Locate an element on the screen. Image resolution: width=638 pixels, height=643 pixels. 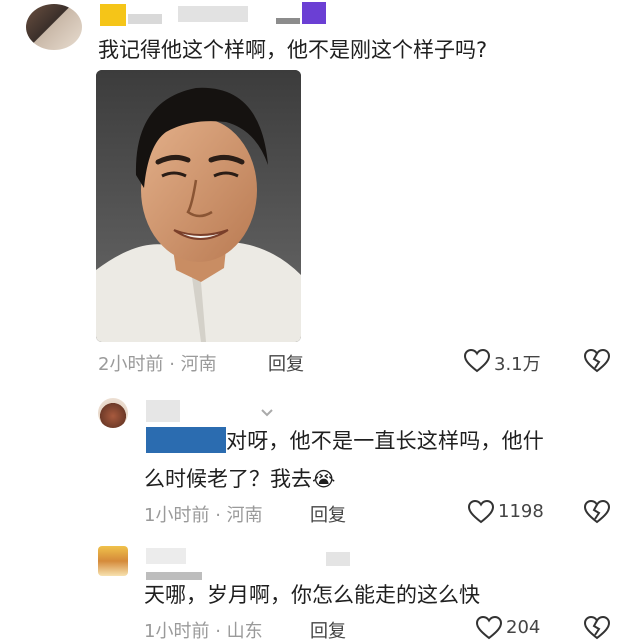
comment-1-reply-button: 回复 is located at coordinates (286, 363).